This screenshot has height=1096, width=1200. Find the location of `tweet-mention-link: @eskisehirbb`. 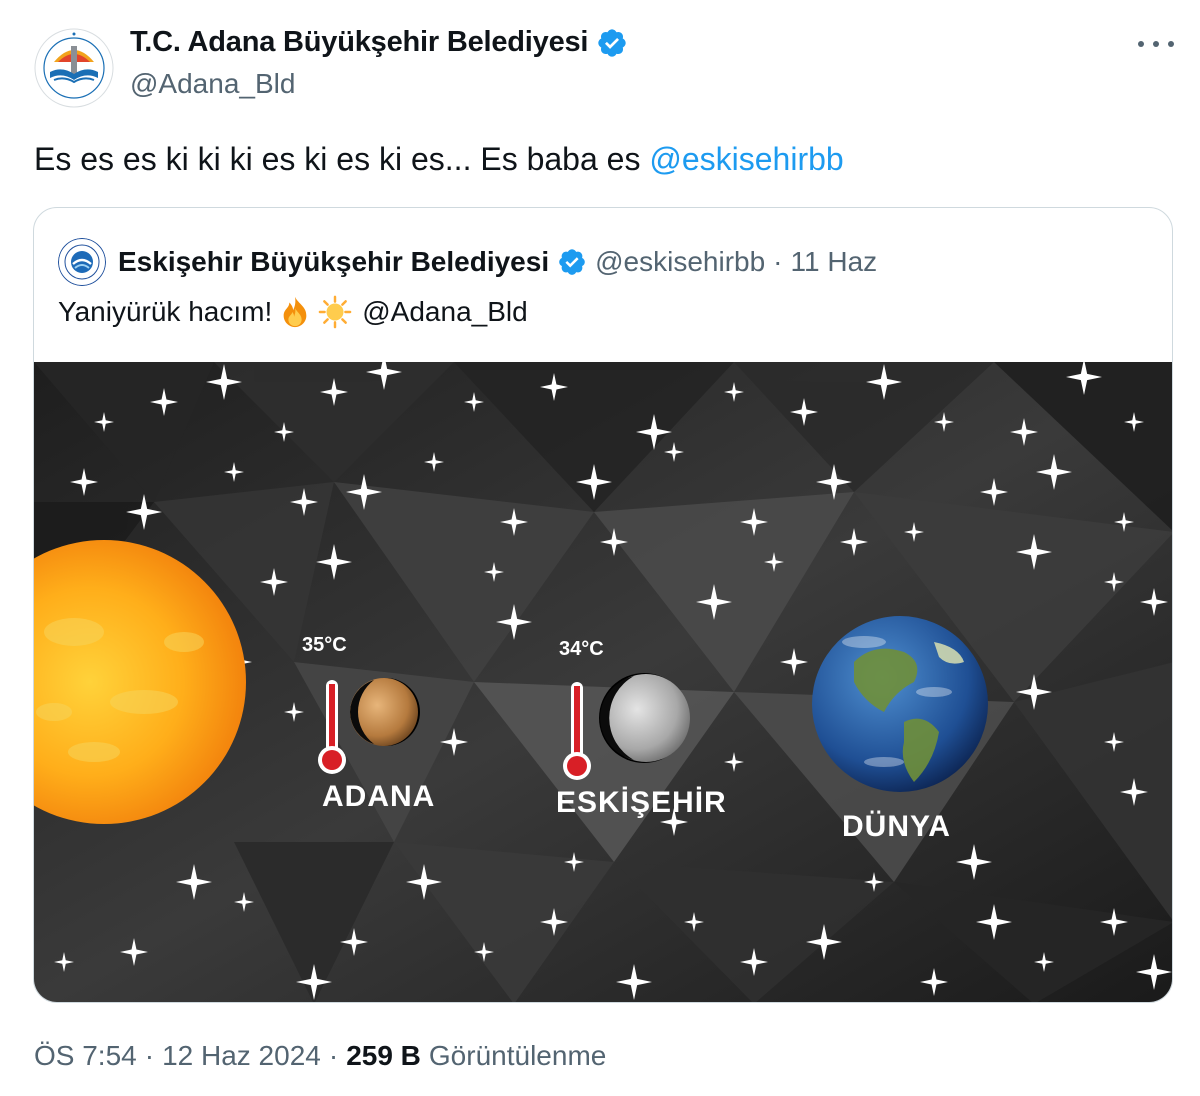

tweet-mention-link: @eskisehirbb is located at coordinates (746, 159).